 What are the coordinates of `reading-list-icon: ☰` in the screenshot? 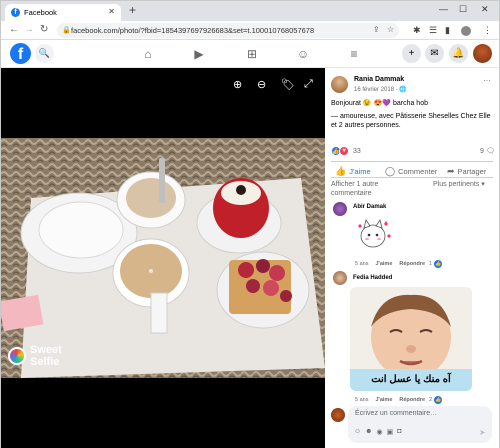 It's located at (433, 30).